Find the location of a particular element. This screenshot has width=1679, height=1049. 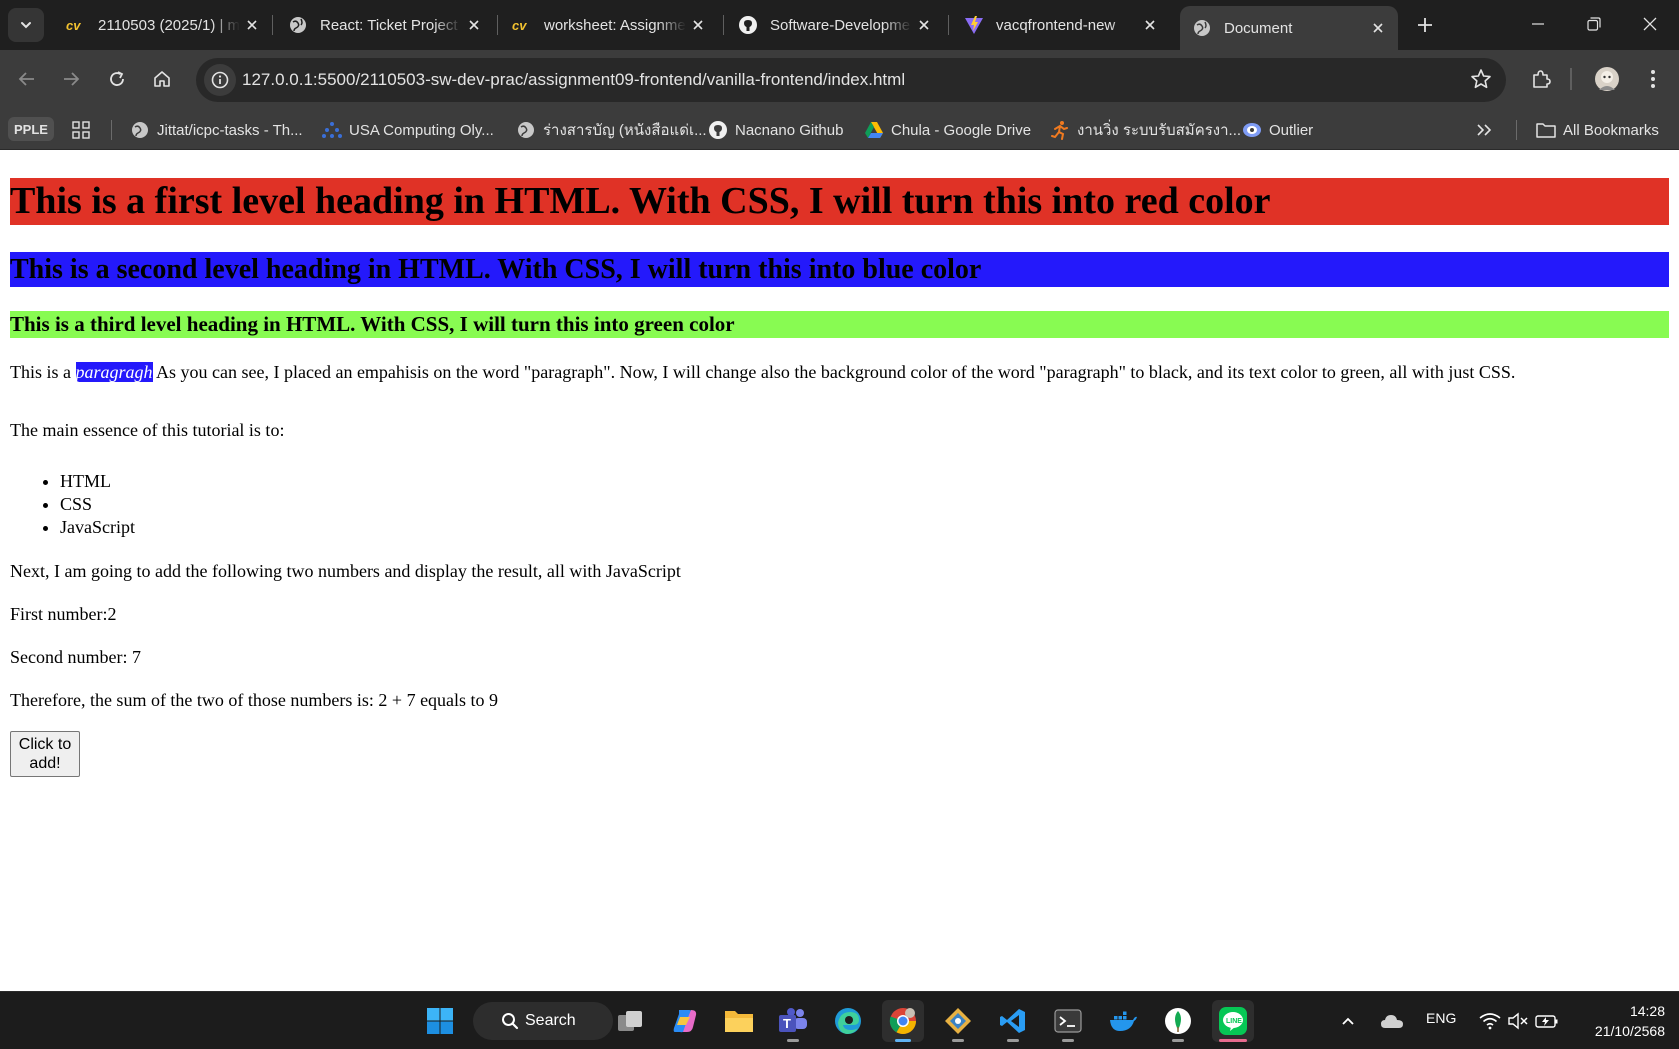

plus-icon is located at coordinates (1425, 25).